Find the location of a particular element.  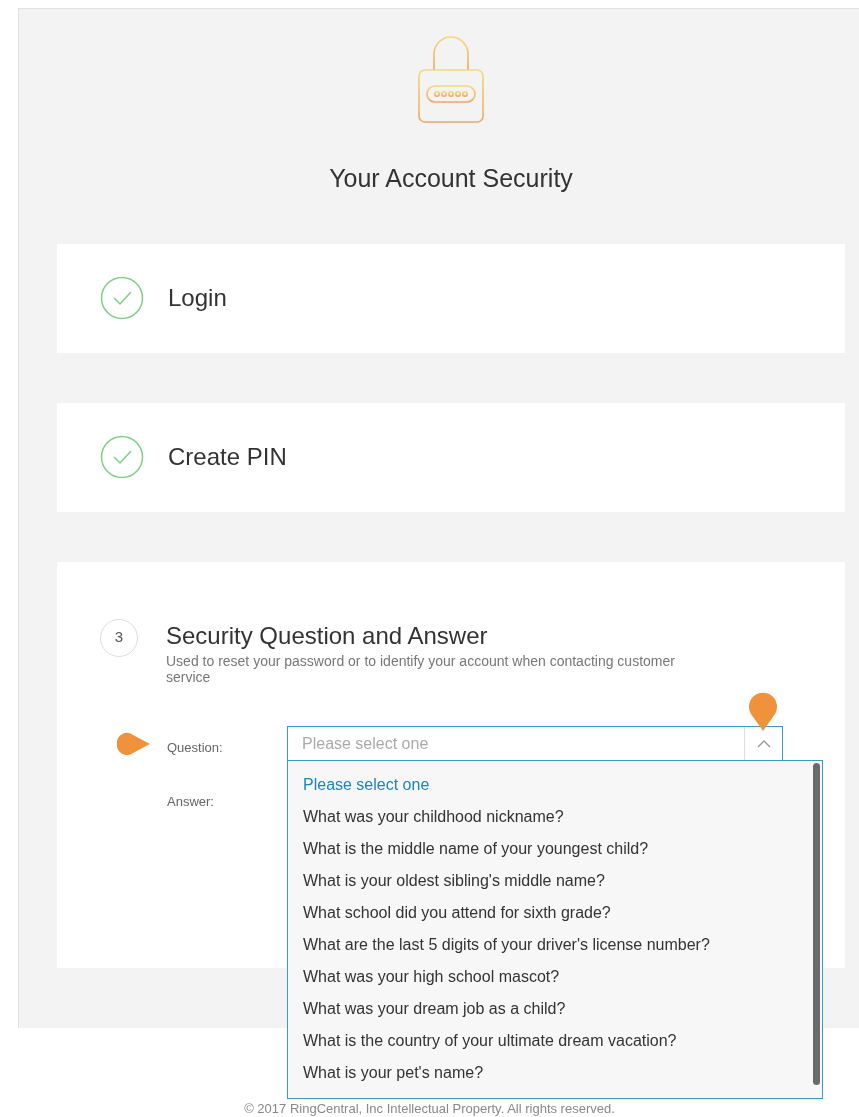

dropdown-option: What was your childhood nickname? is located at coordinates (555, 816).